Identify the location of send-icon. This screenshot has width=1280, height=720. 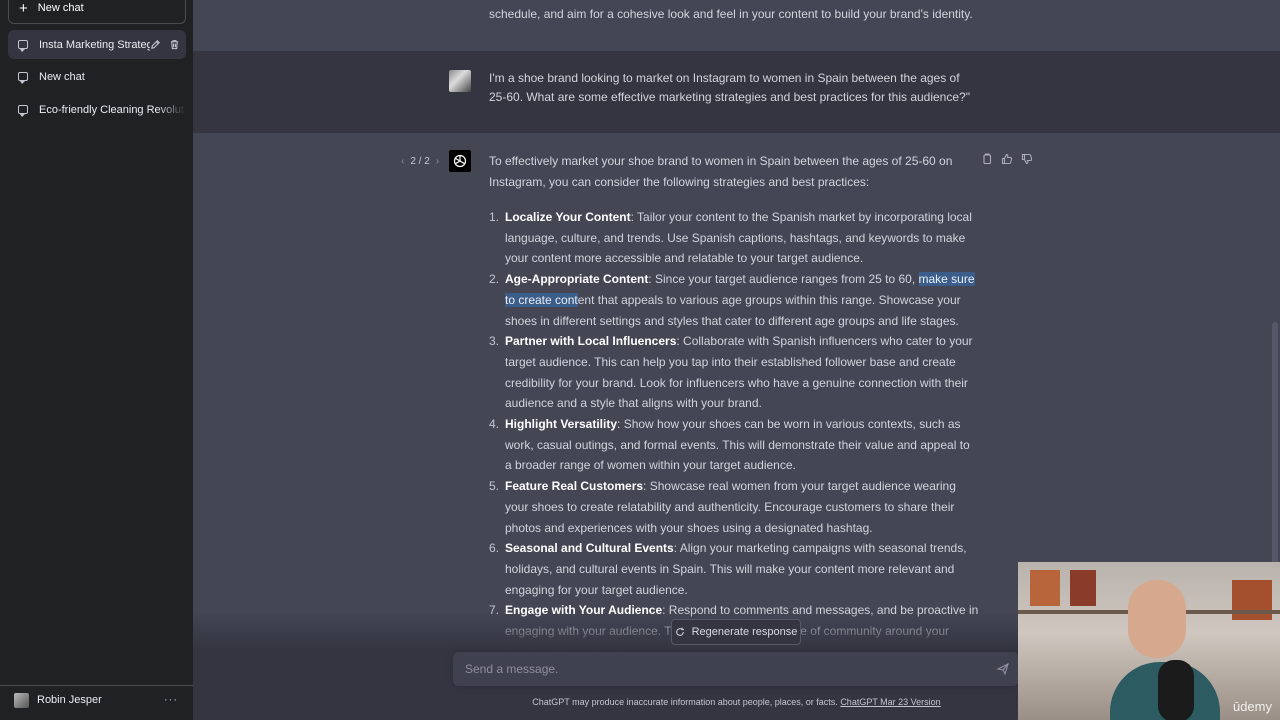
(1003, 669).